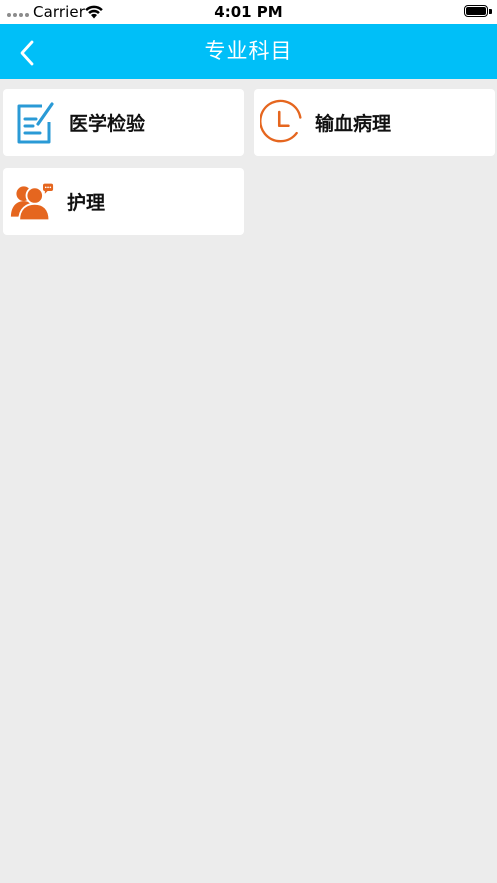  I want to click on status-bar: Carrier 4:01 PM, so click(248, 12).